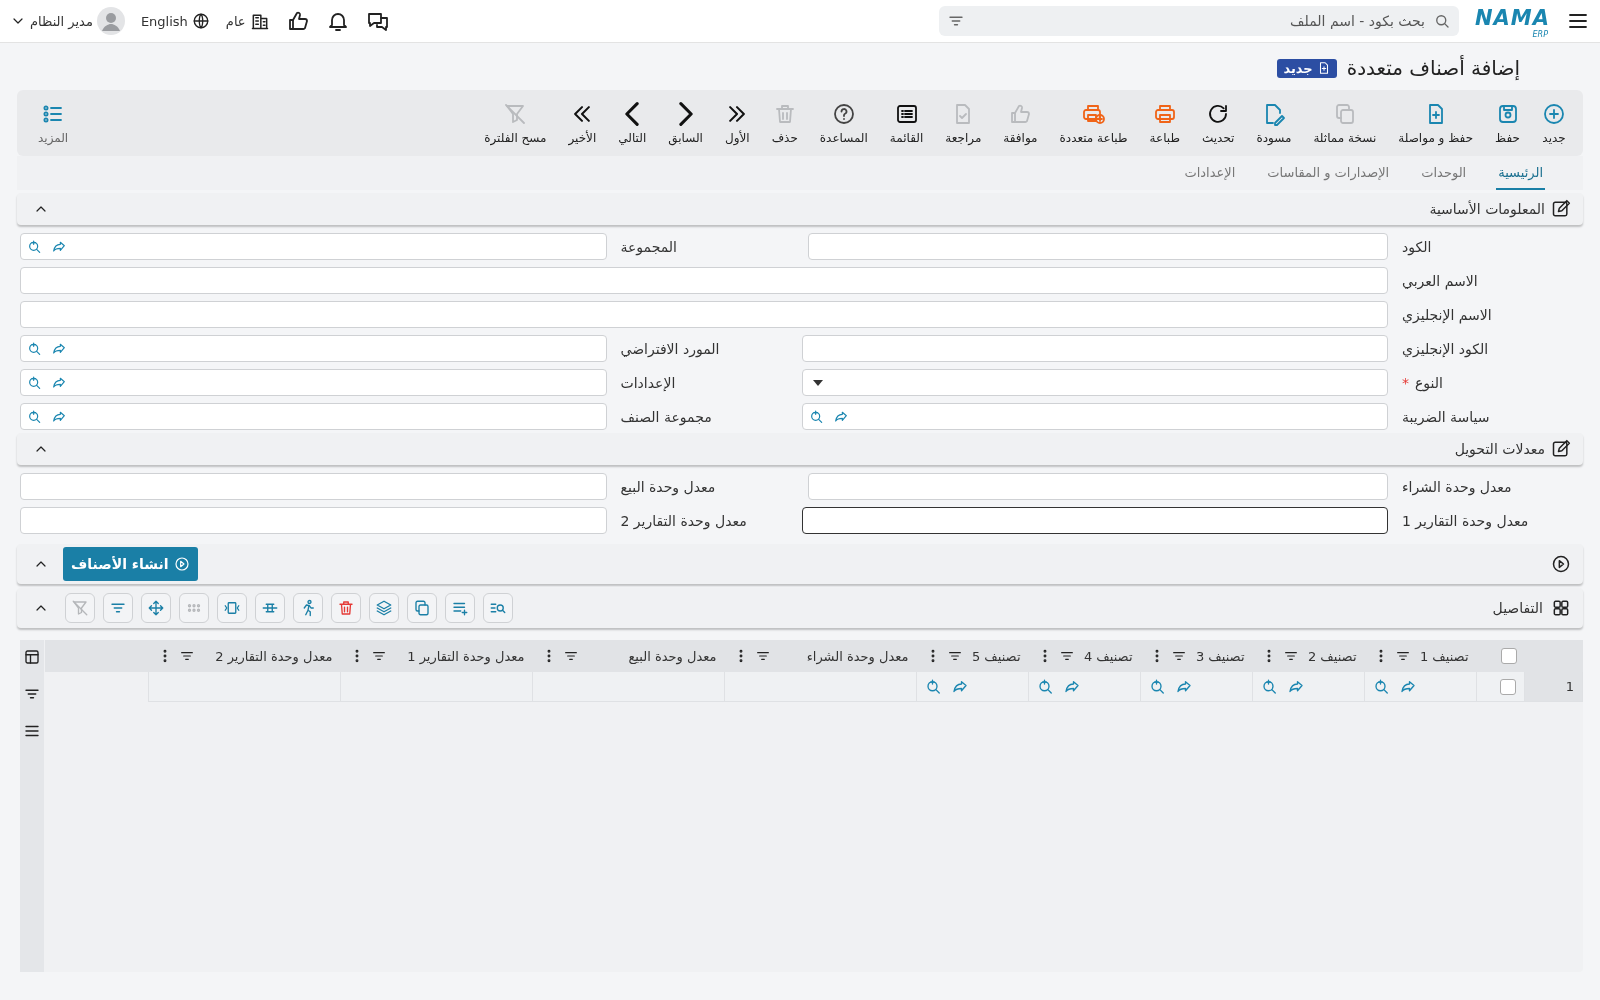 The image size is (1600, 1000). Describe the element at coordinates (1436, 123) in the screenshot. I see `toolbar-button: حفظ و مواصلة` at that location.